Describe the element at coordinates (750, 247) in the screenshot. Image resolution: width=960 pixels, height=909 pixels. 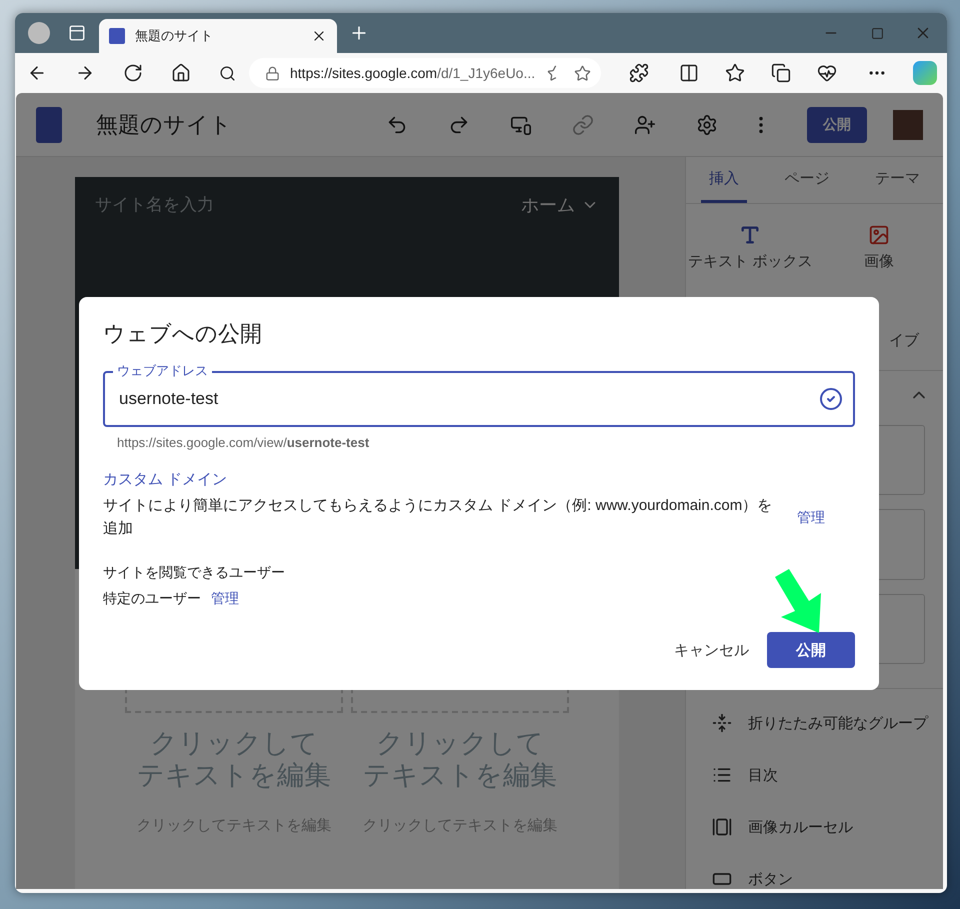
I see `insert-item: テキスト ボックス` at that location.